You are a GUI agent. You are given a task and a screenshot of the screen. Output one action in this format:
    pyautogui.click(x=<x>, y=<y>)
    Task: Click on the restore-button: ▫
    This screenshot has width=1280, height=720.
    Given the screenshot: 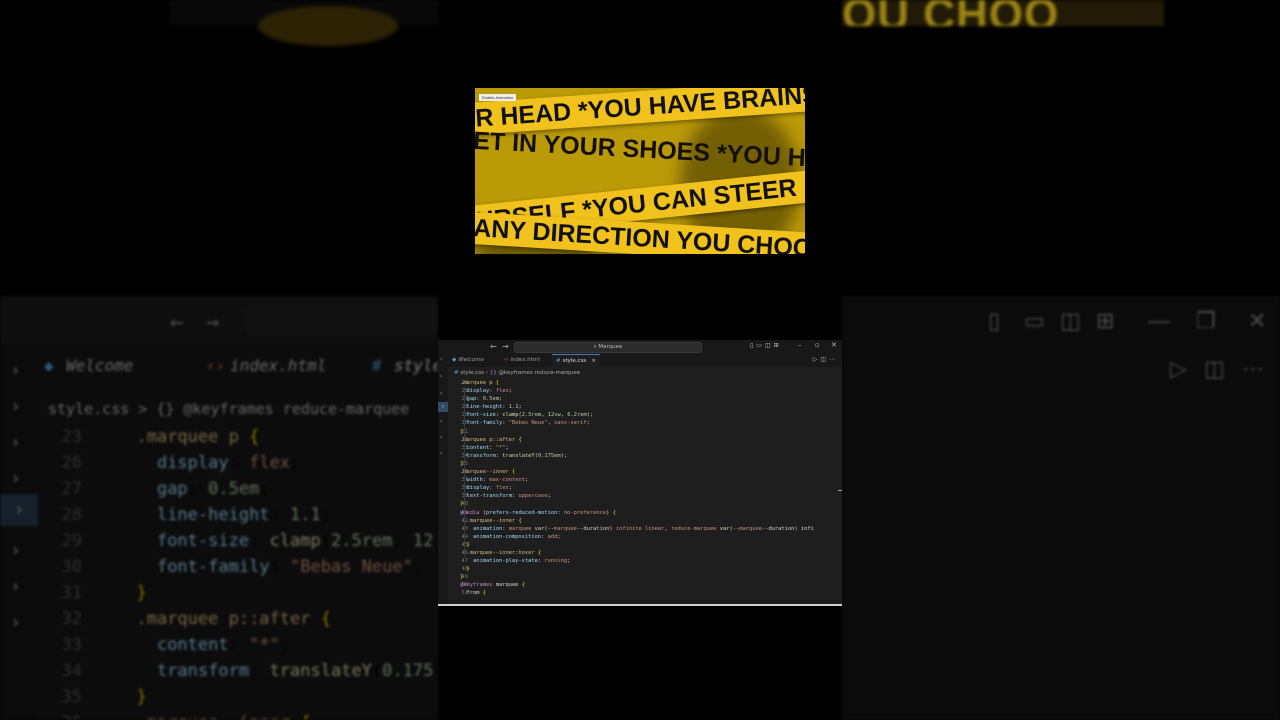 What is the action you would take?
    pyautogui.click(x=817, y=345)
    